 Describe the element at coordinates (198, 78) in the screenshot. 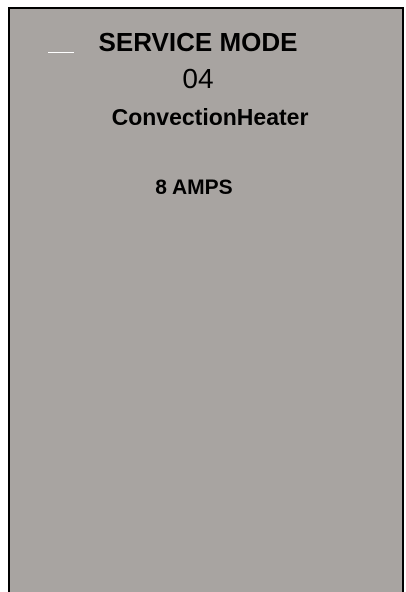

I see `mode-number: 04` at that location.